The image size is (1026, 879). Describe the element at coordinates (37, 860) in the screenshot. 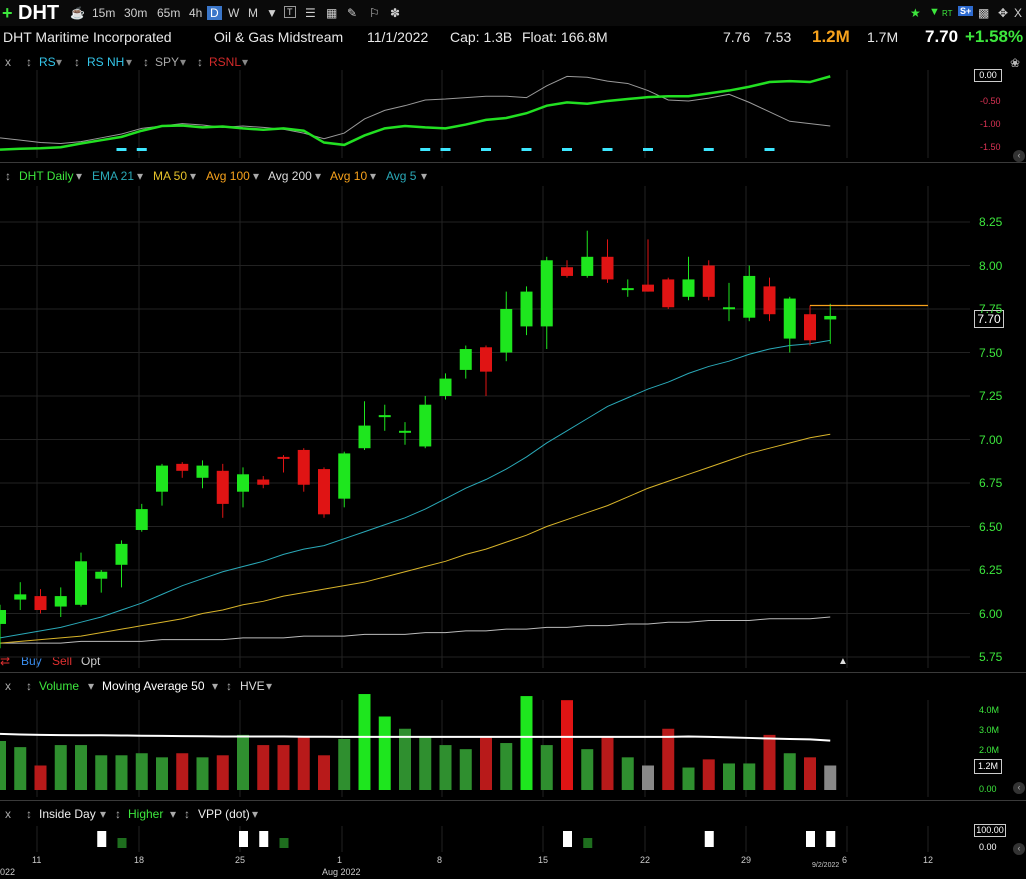

I see `x-tick: 11` at that location.